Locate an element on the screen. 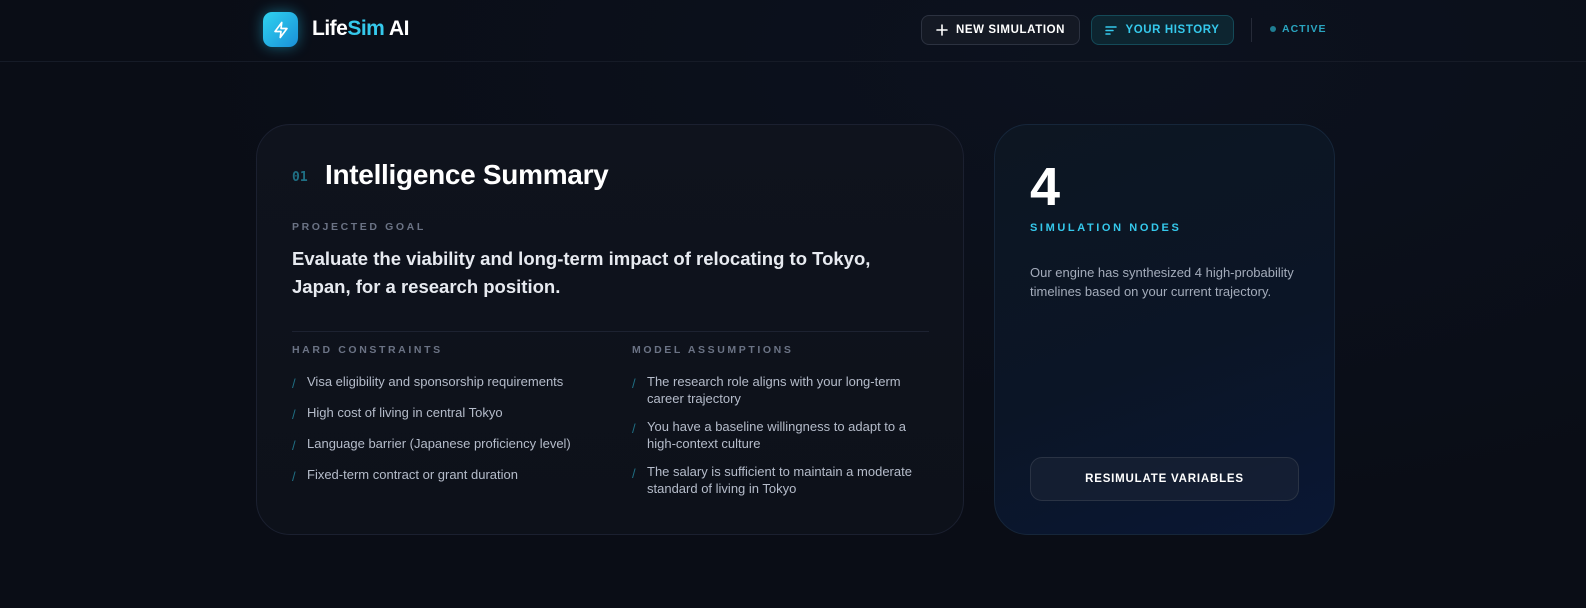 The image size is (1586, 608). status-indicator: ACTIVE is located at coordinates (1298, 29).